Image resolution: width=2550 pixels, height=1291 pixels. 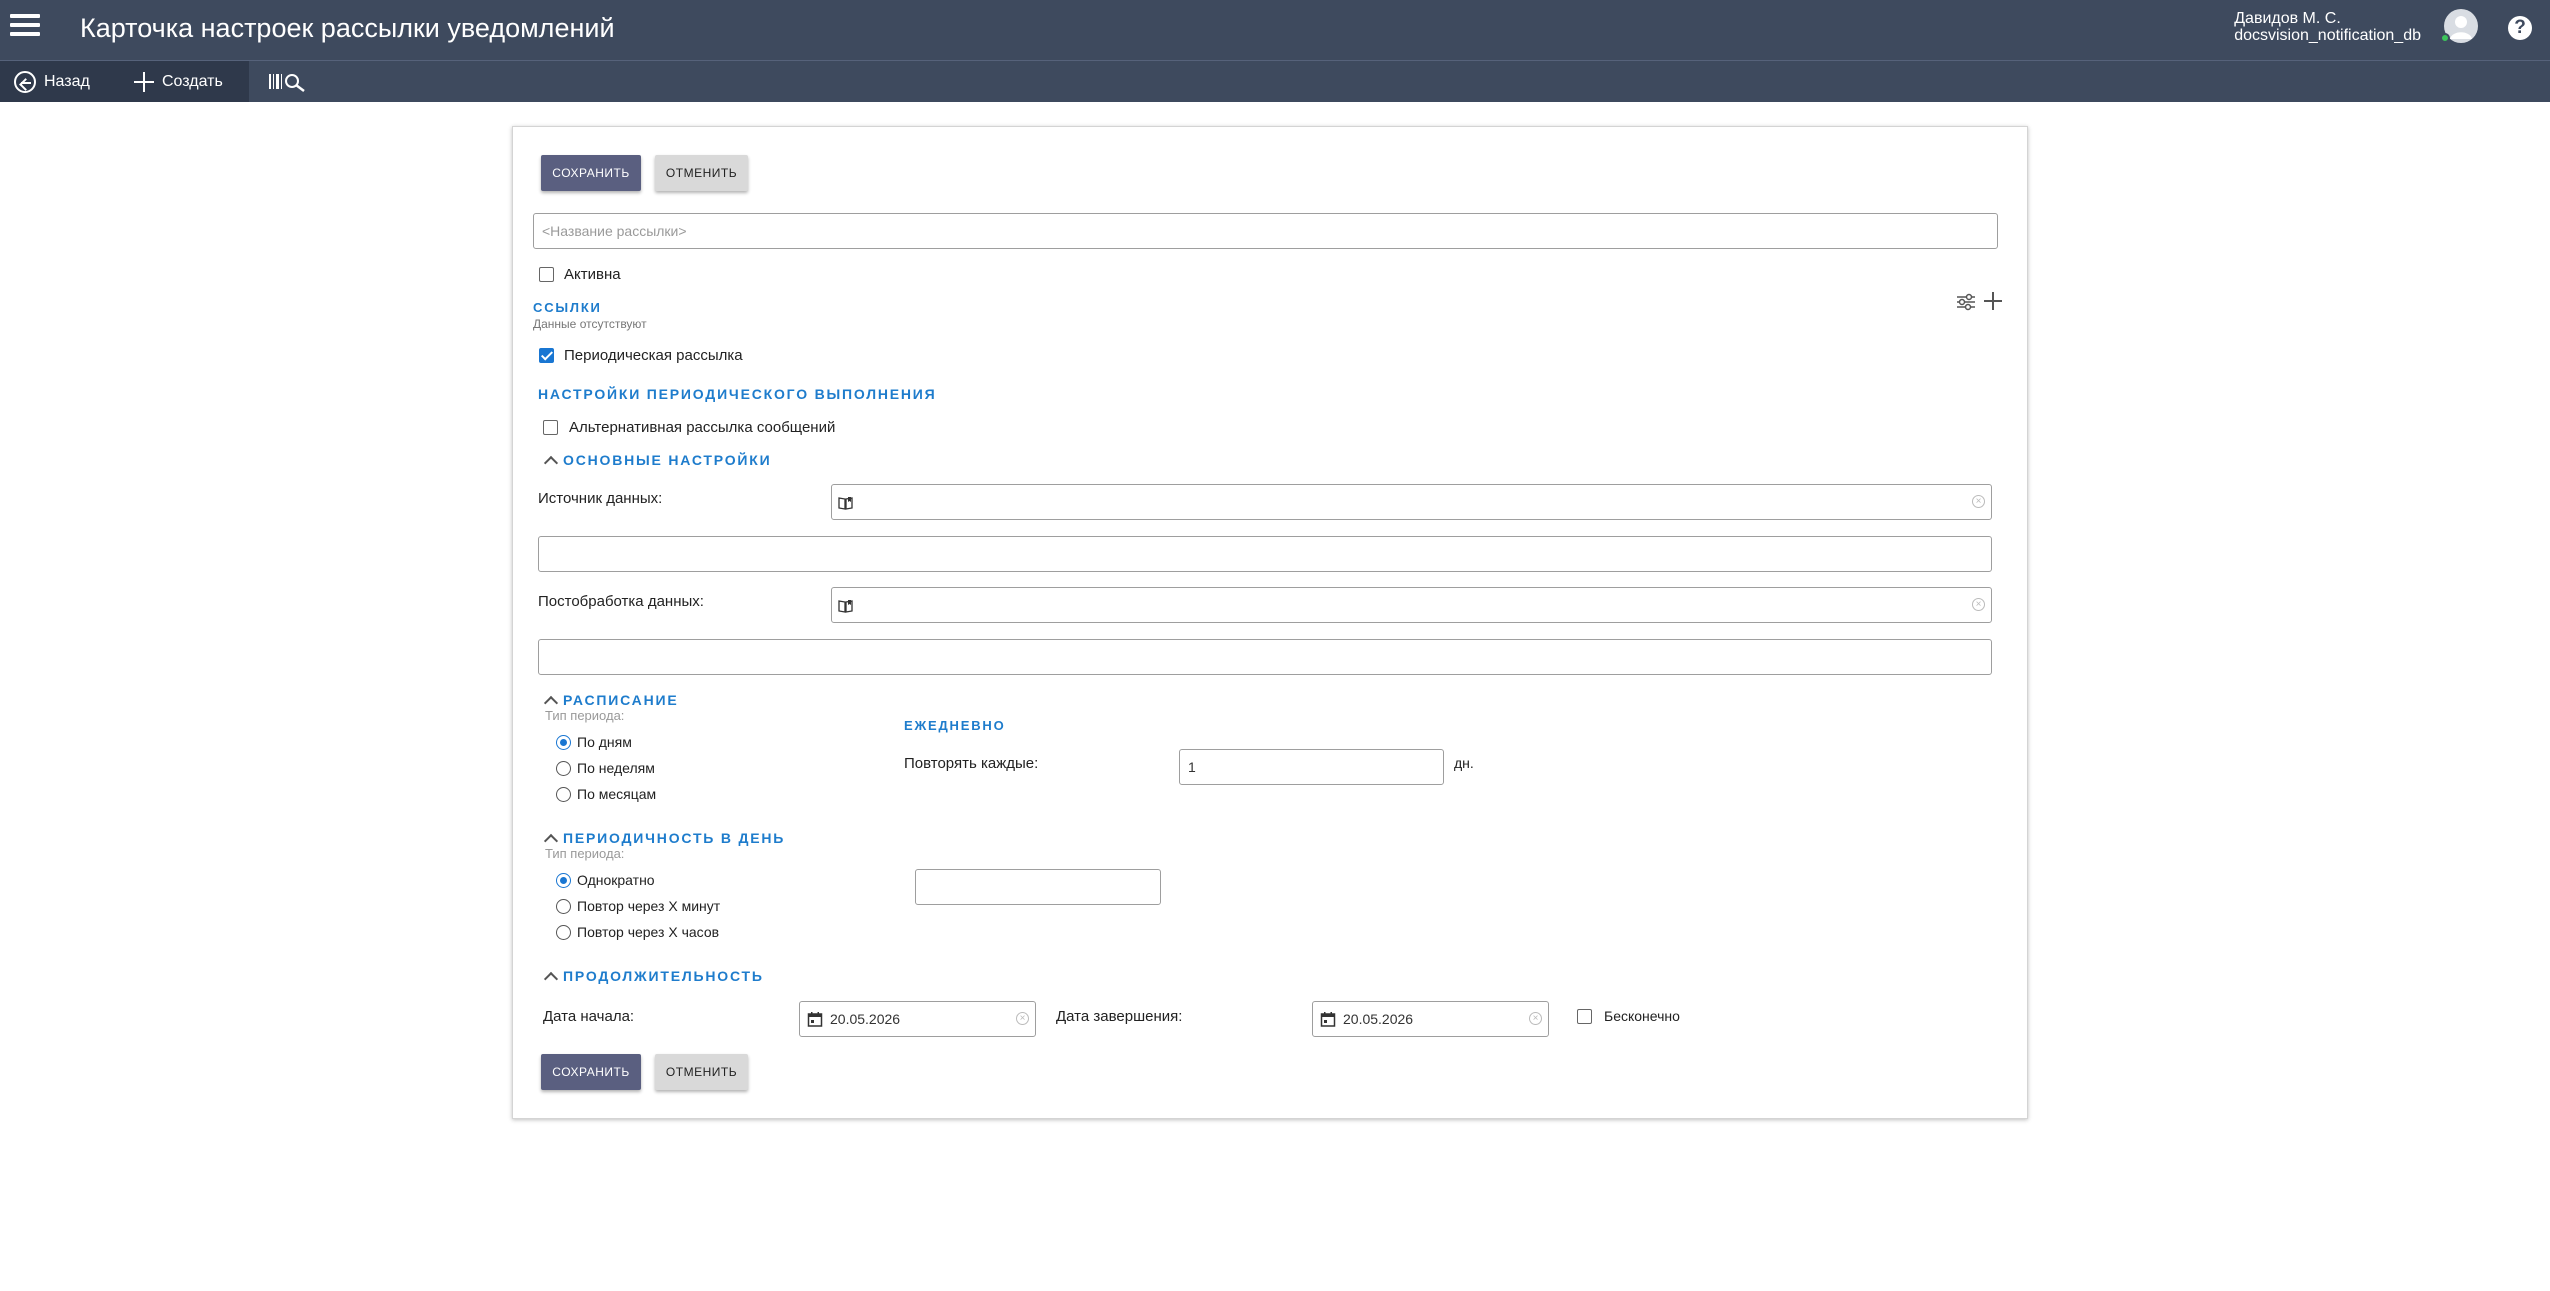 I want to click on daily-frequency-title: ПЕРИОДИЧНОСТЬ В ДЕНЬ, so click(x=674, y=838).